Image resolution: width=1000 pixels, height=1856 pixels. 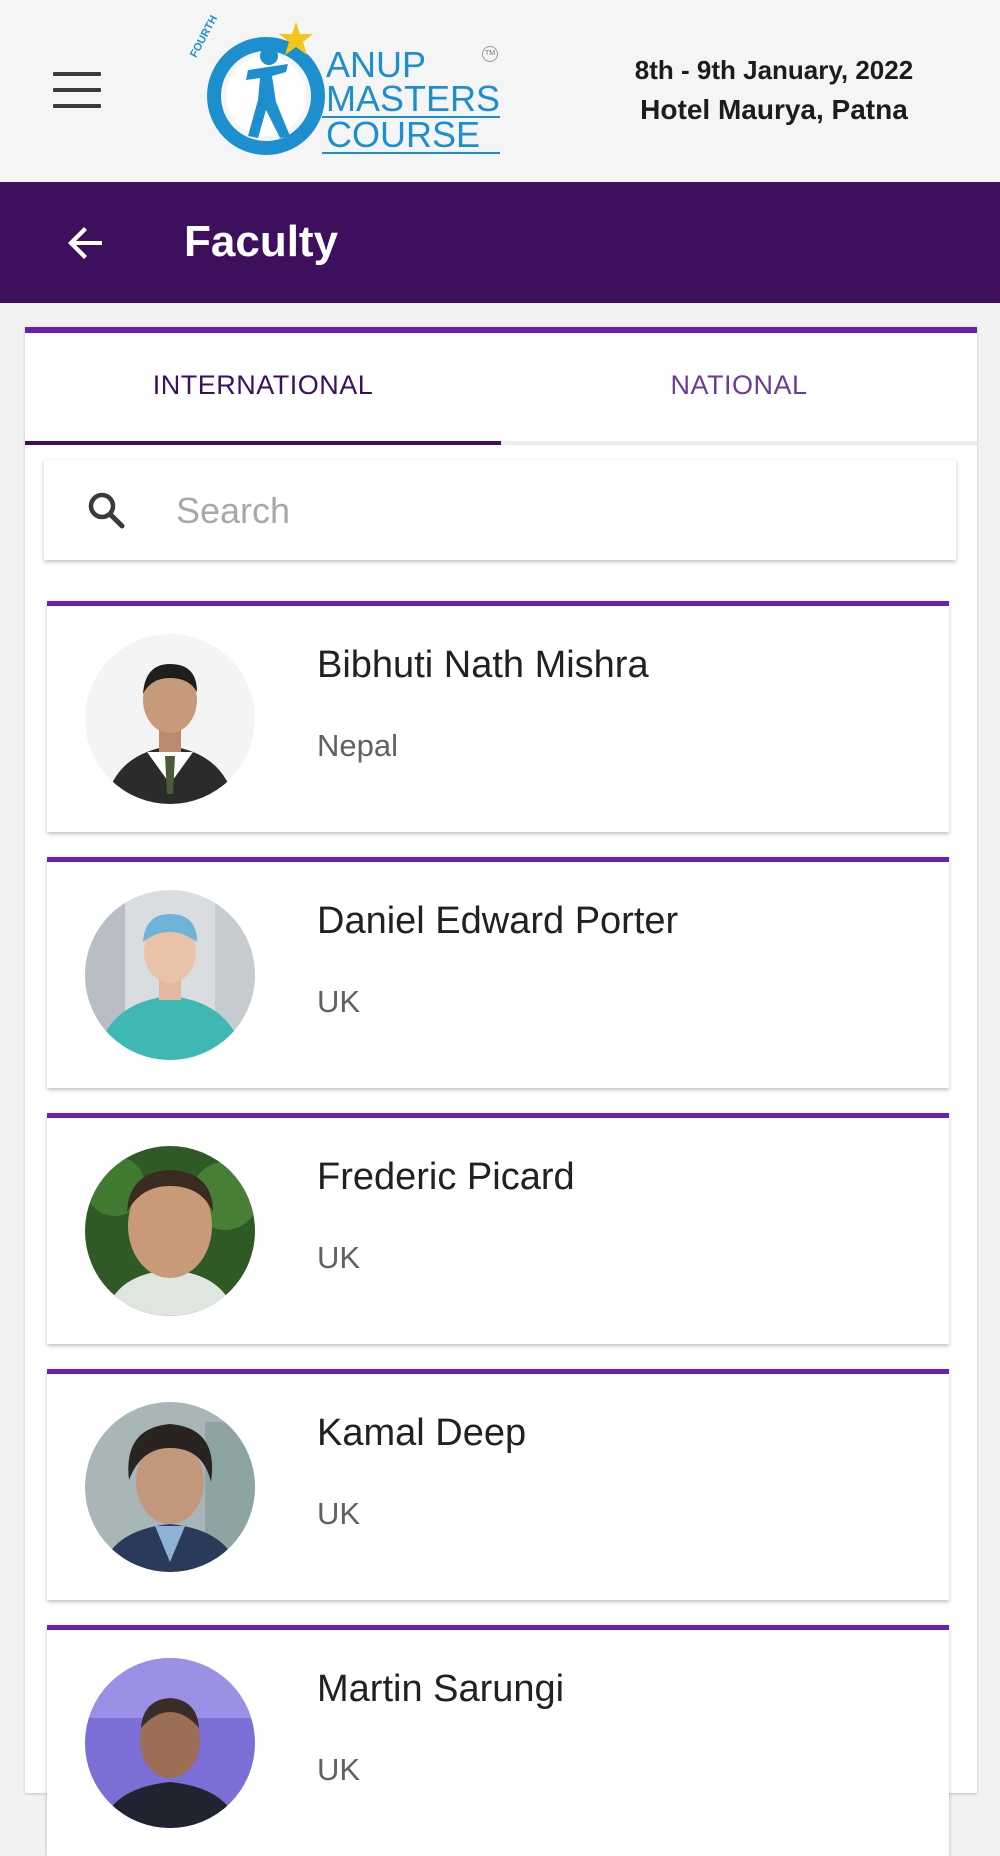 What do you see at coordinates (263, 387) in the screenshot?
I see `tab-international: INTERNATIONAL` at bounding box center [263, 387].